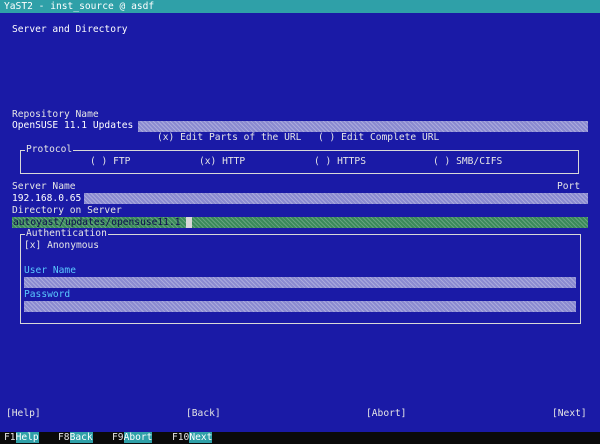  I want to click on fkey-next: F10Next, so click(192, 438).